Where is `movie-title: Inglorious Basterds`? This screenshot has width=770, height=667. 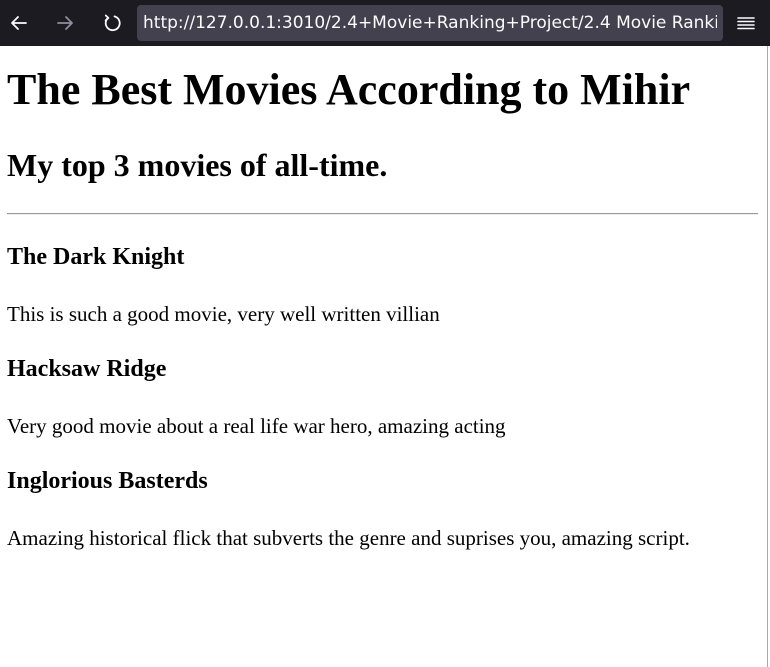
movie-title: Inglorious Basterds is located at coordinates (107, 481).